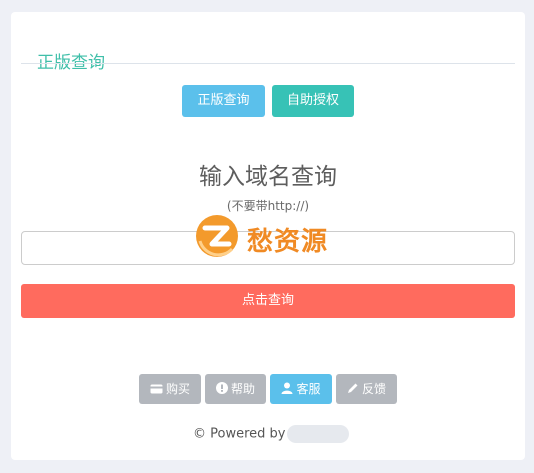 This screenshot has width=534, height=473. I want to click on feedback-label: 反馈, so click(373, 389).